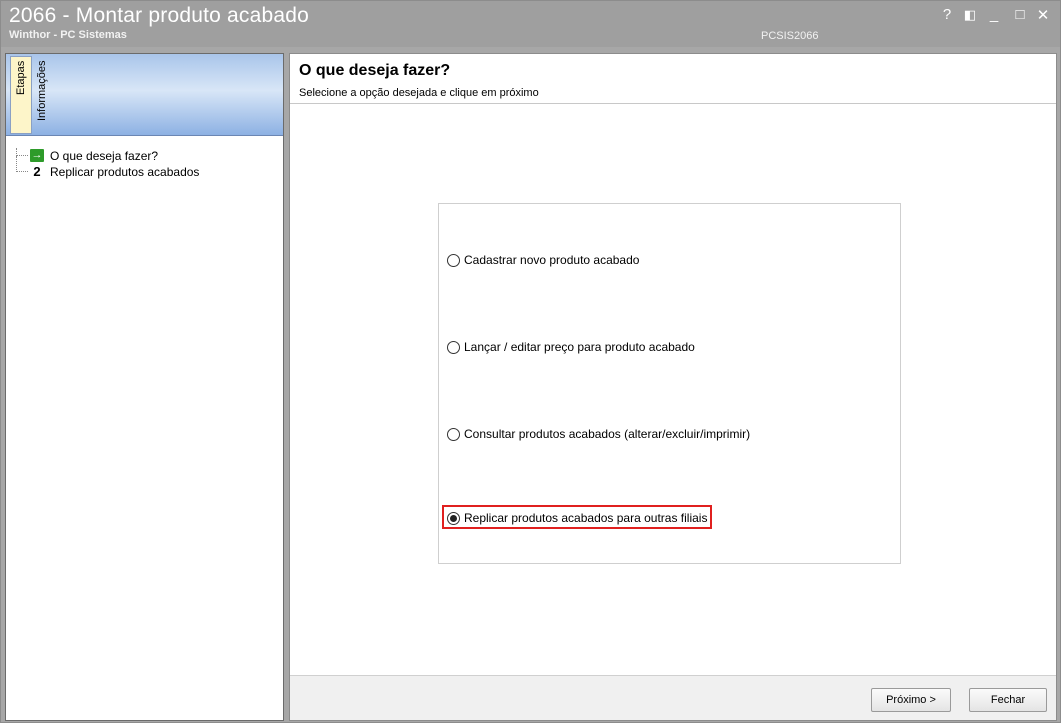  What do you see at coordinates (68, 35) in the screenshot?
I see `window-subtitle: Winthor - PC Sistemas` at bounding box center [68, 35].